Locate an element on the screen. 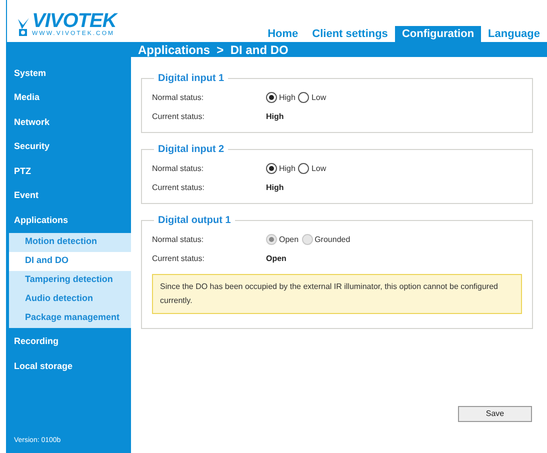 The image size is (547, 453). nav-tab: Home is located at coordinates (283, 34).